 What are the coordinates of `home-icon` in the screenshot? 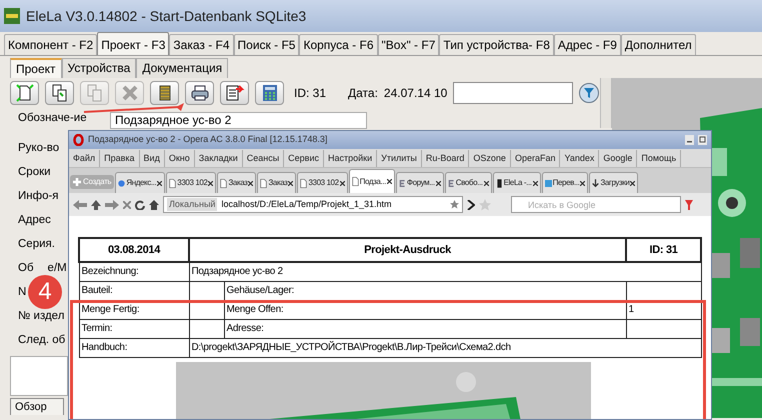 It's located at (154, 205).